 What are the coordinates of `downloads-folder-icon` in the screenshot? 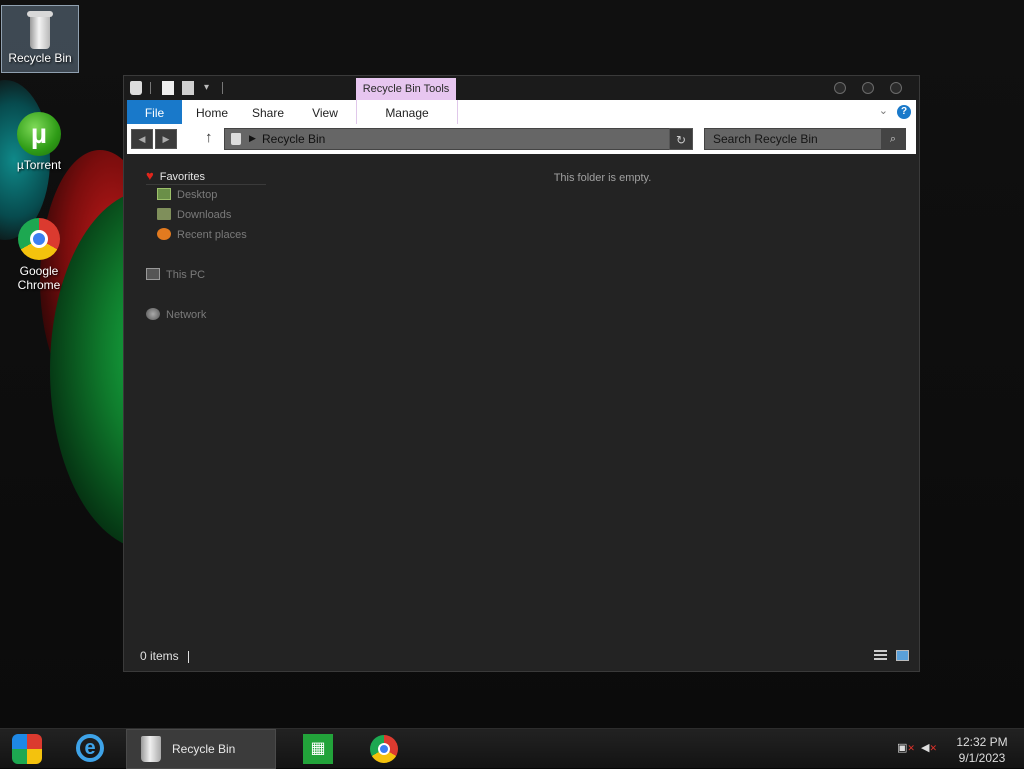 It's located at (164, 214).